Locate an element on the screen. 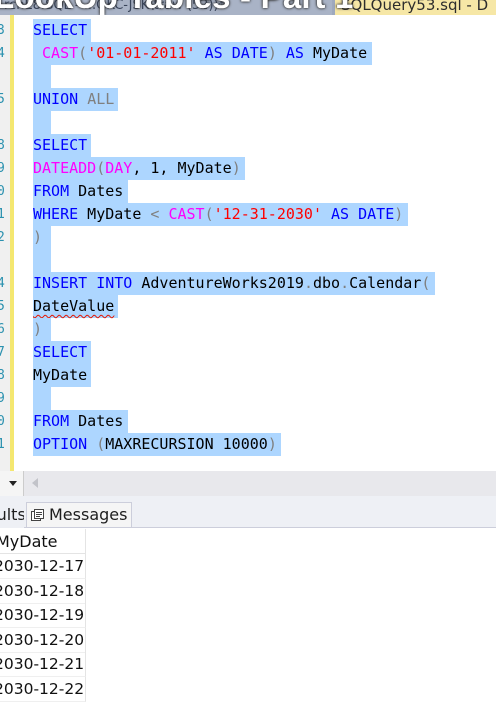 The height and width of the screenshot is (702, 496). code-token: Calendar is located at coordinates (385, 283).